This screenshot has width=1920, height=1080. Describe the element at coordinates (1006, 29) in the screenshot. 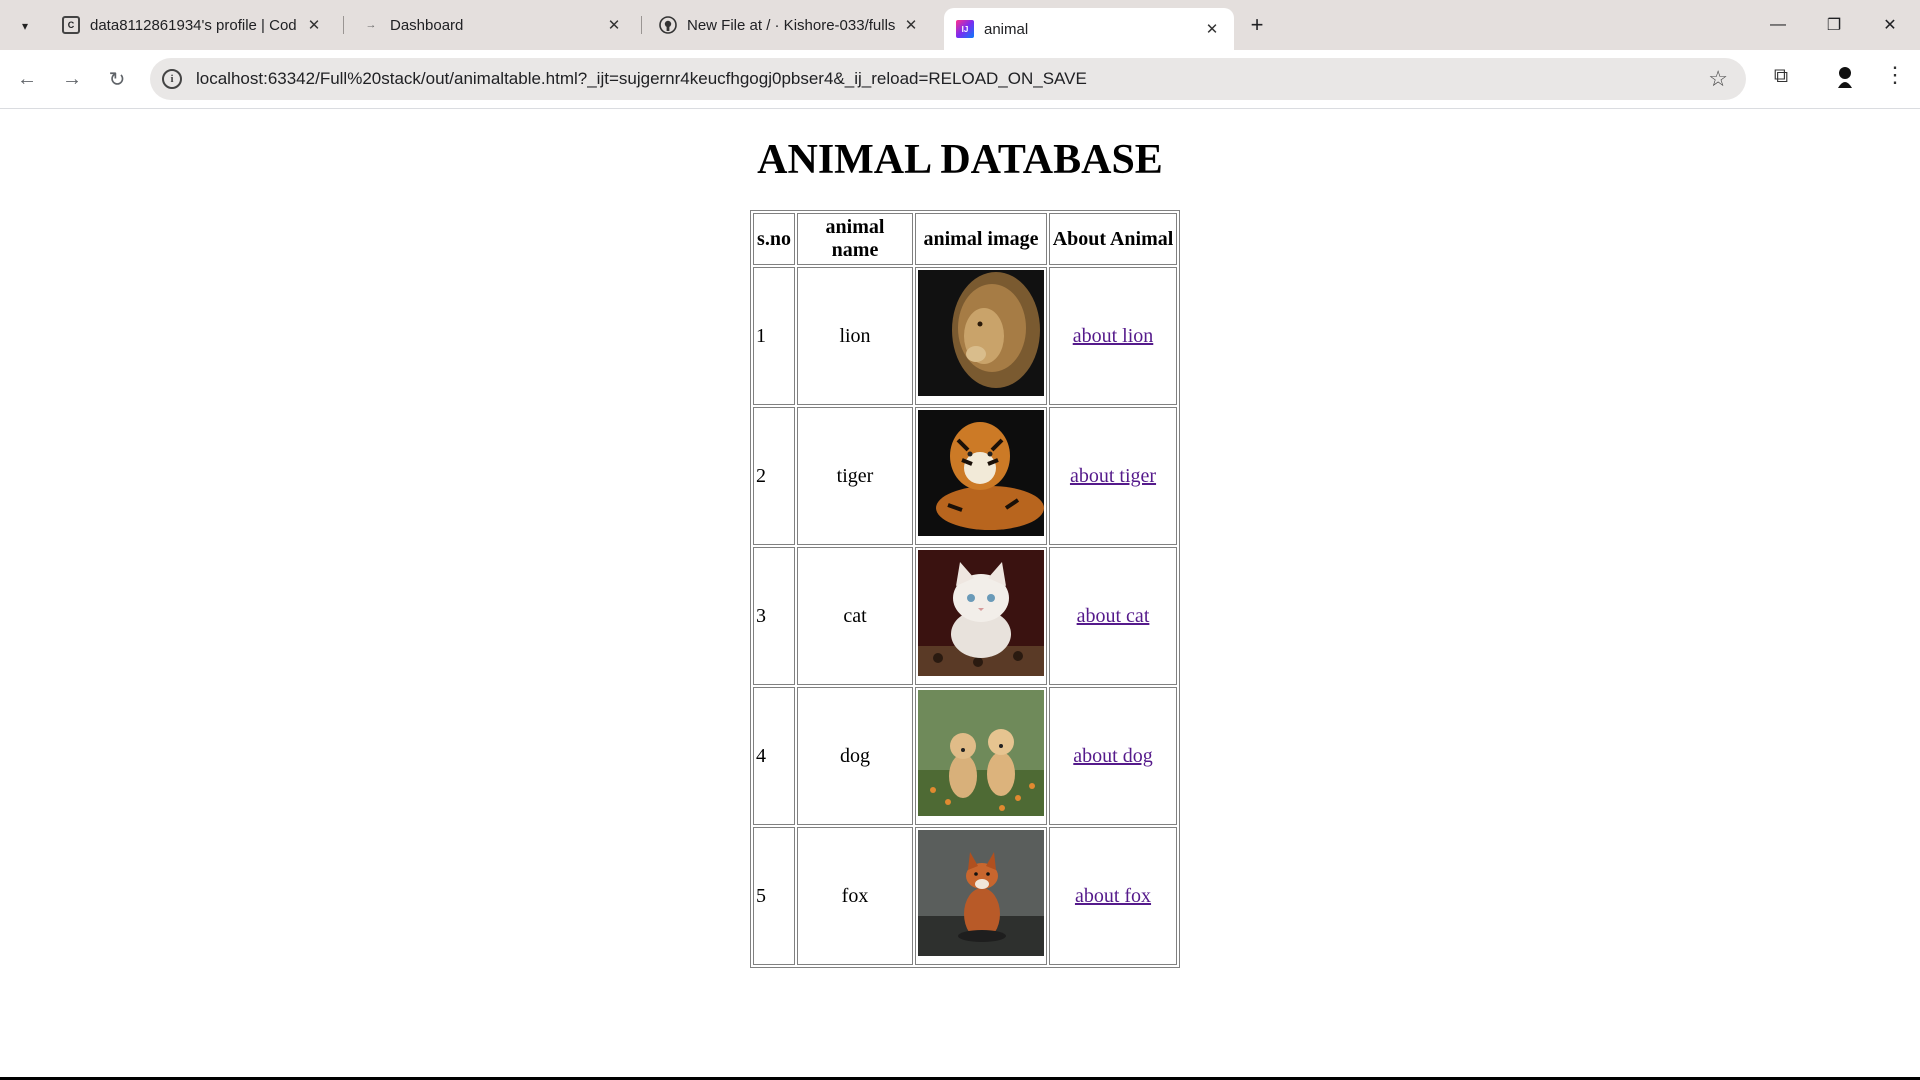

I see `tab-title: animal` at that location.